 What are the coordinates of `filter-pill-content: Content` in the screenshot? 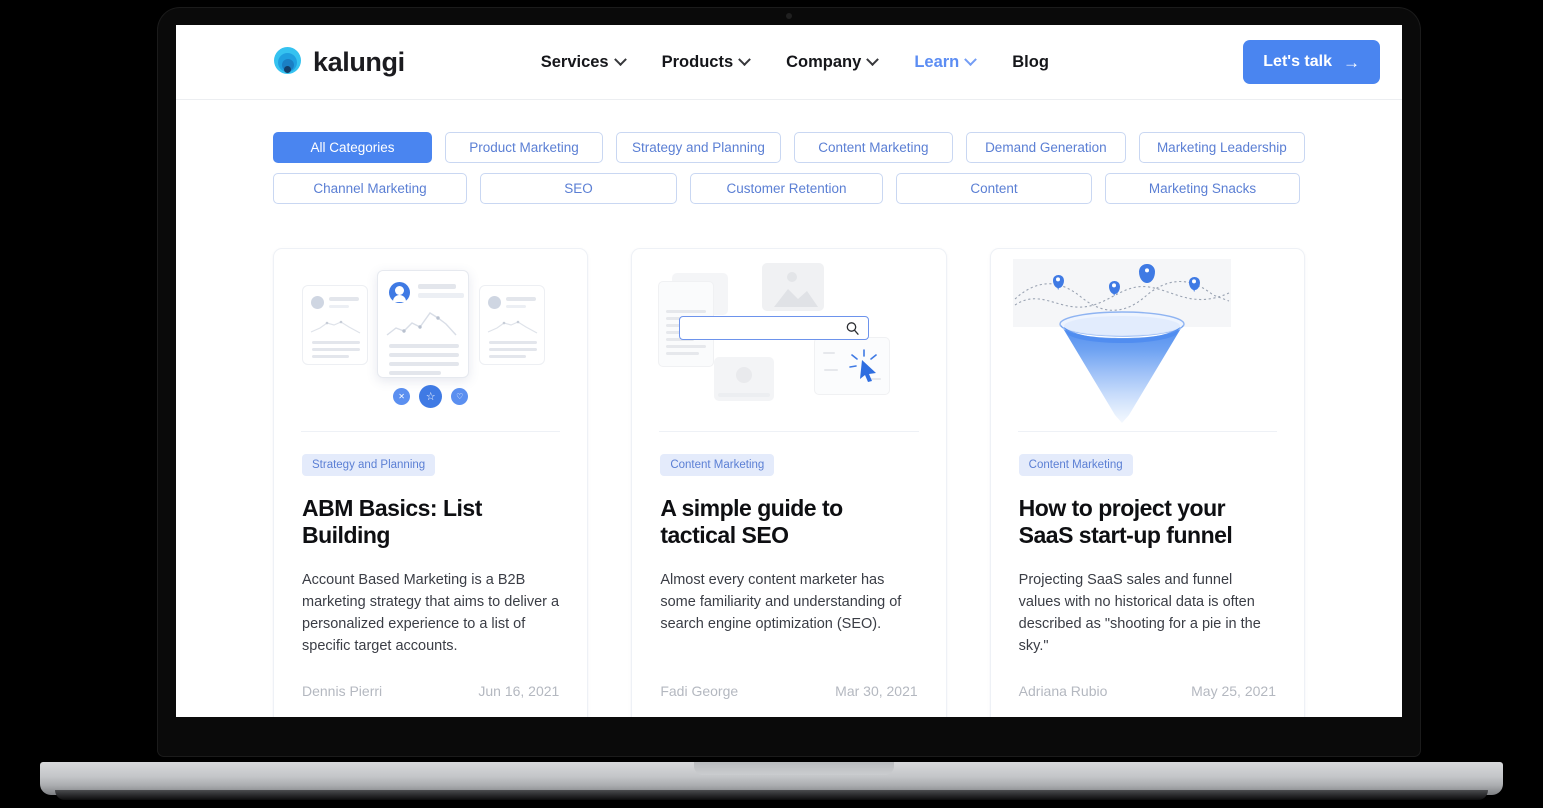 It's located at (994, 188).